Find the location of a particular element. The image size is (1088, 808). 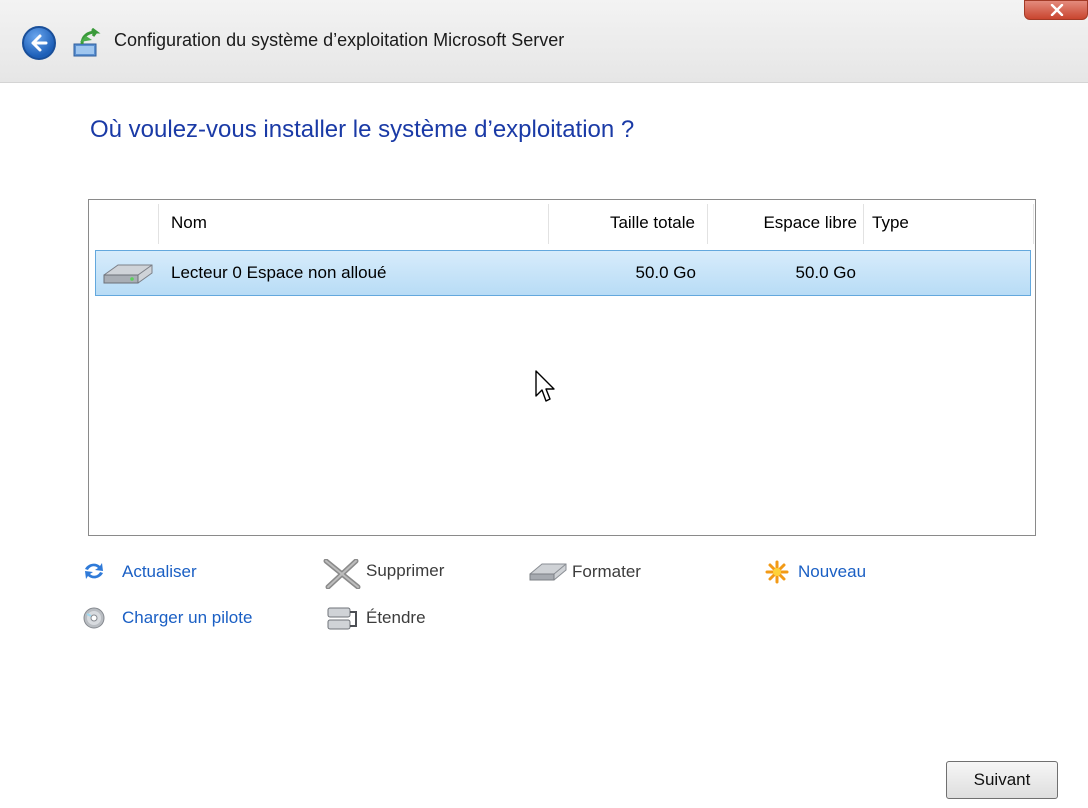

column-header-total-size: Taille totale is located at coordinates (622, 223).